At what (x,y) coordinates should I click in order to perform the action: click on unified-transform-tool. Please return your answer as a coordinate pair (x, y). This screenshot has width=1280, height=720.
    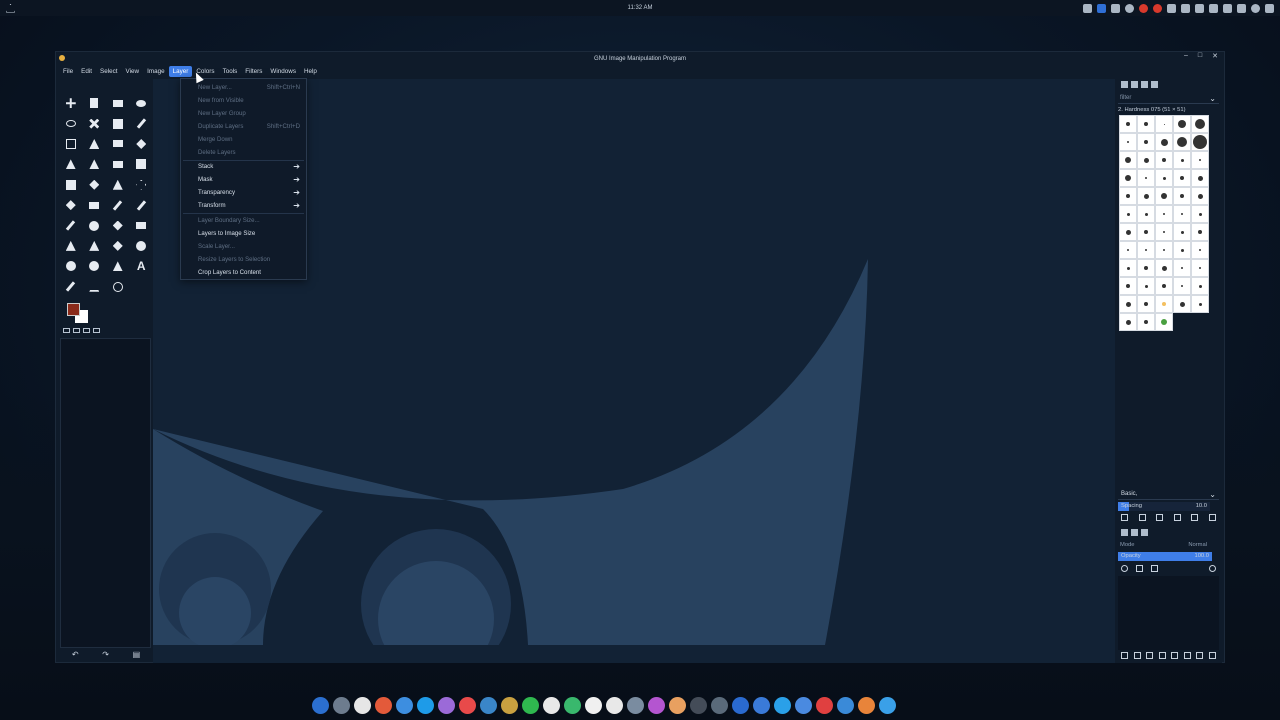
    Looking at the image, I should click on (142, 144).